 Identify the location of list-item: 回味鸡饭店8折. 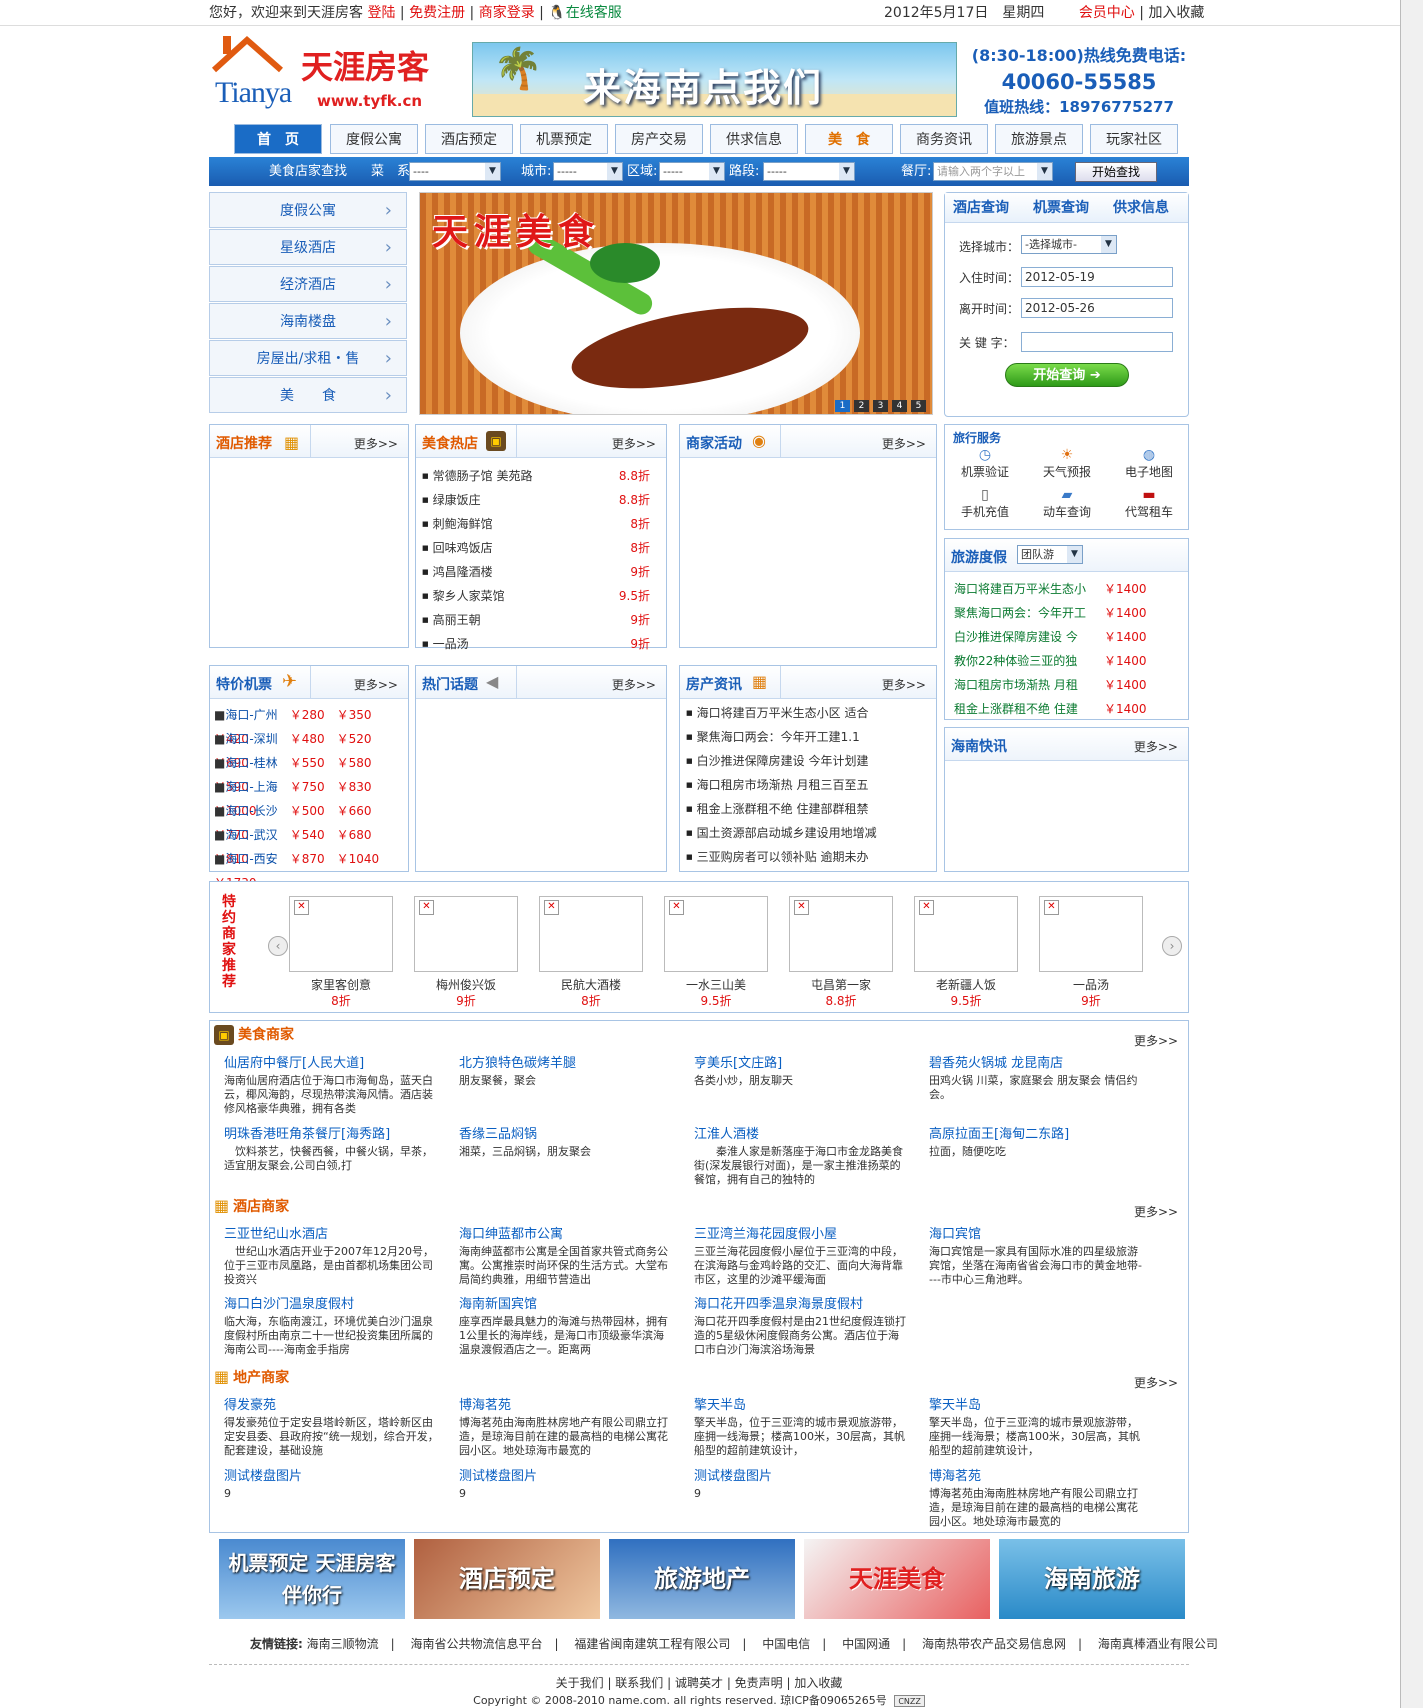
(541, 548).